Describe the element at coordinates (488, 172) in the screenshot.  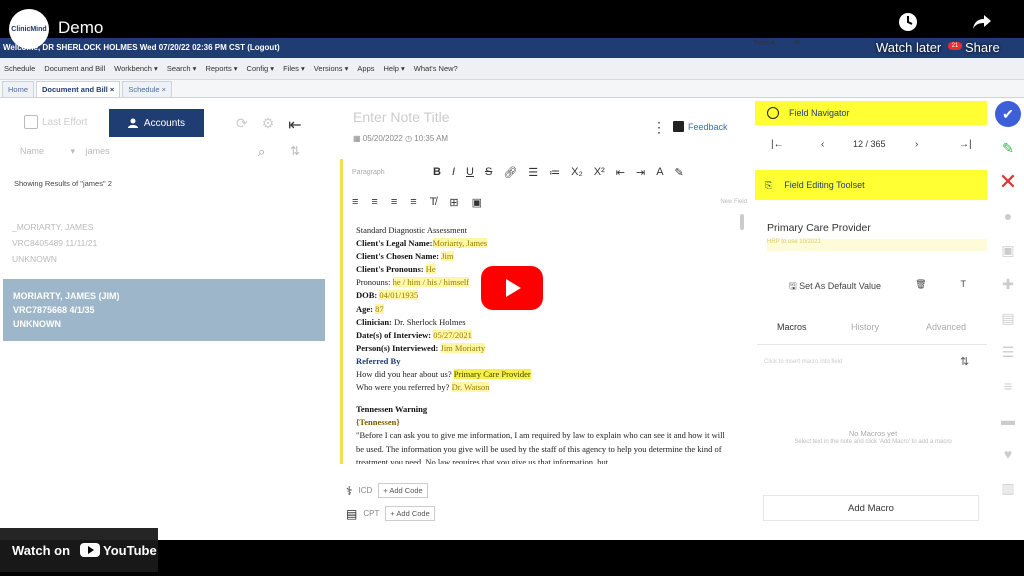
I see `strikethrough-icon: S` at that location.